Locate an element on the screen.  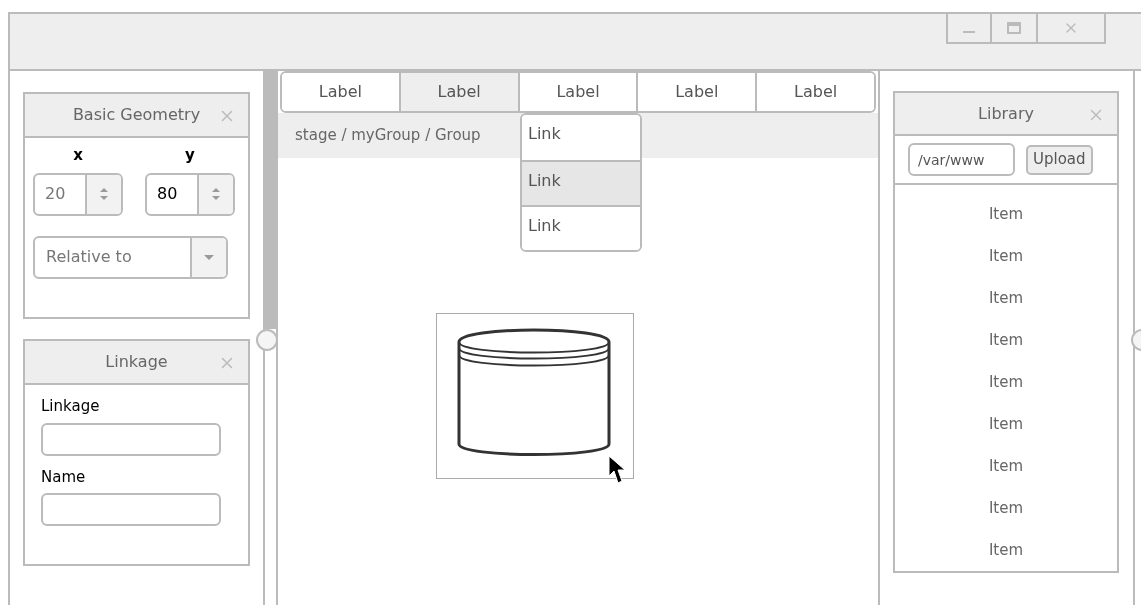
panel-title: Linkage is located at coordinates (136, 362).